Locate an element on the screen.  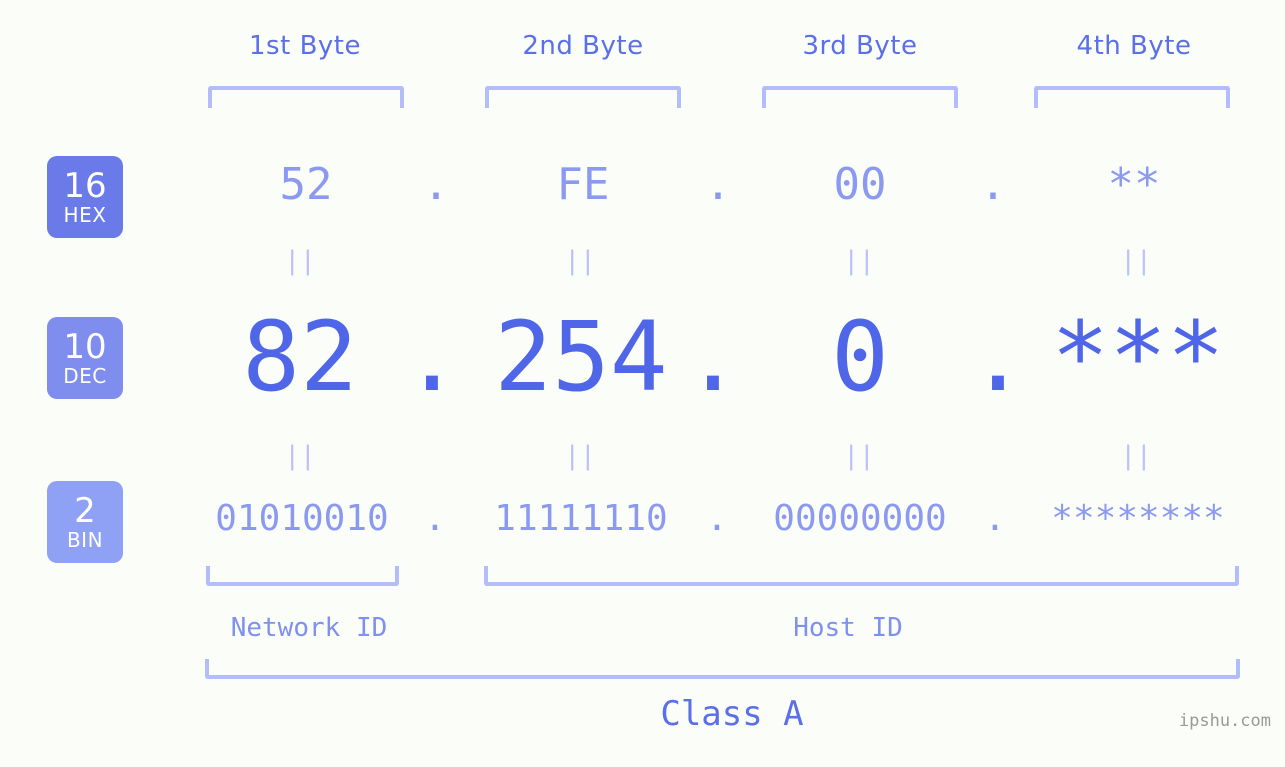
equals-hex-dec-2: || is located at coordinates (580, 261).